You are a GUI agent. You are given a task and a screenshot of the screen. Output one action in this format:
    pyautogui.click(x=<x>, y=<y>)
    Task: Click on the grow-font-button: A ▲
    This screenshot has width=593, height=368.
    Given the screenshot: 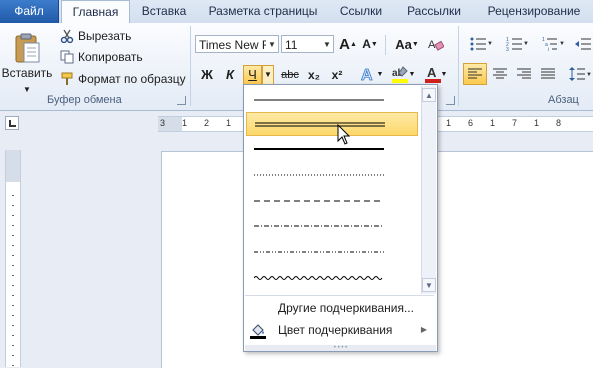 What is the action you would take?
    pyautogui.click(x=348, y=44)
    